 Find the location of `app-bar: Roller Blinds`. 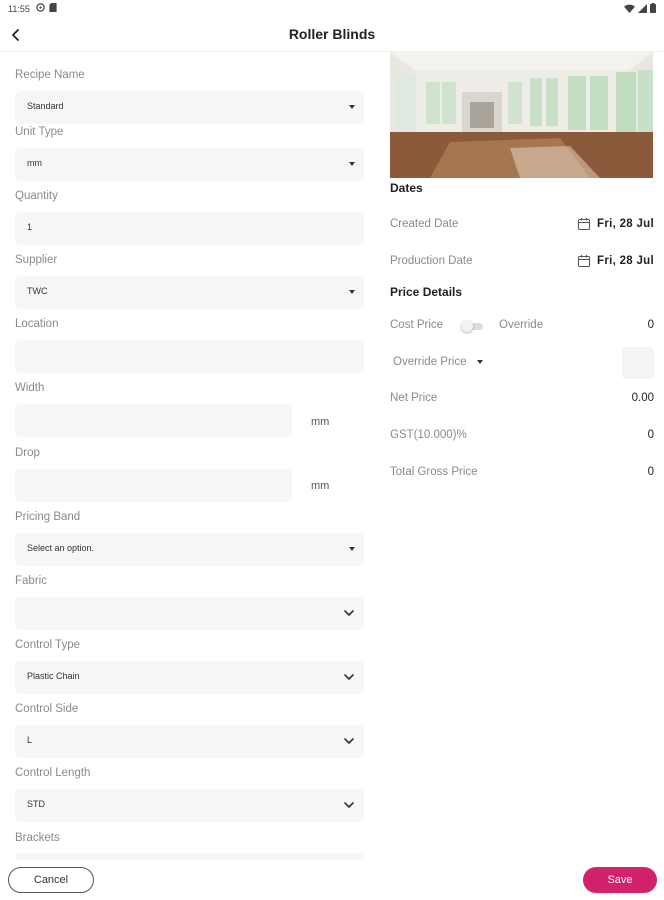

app-bar: Roller Blinds is located at coordinates (332, 35).